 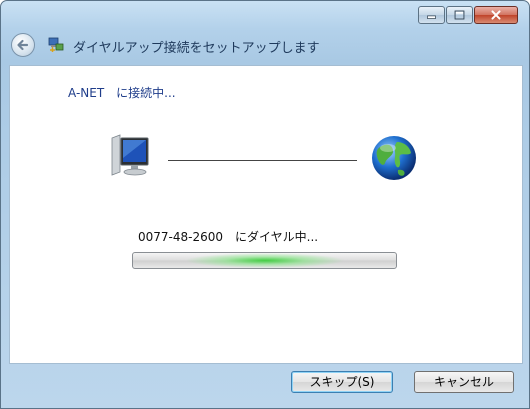 I want to click on minimize-icon, so click(x=431, y=17).